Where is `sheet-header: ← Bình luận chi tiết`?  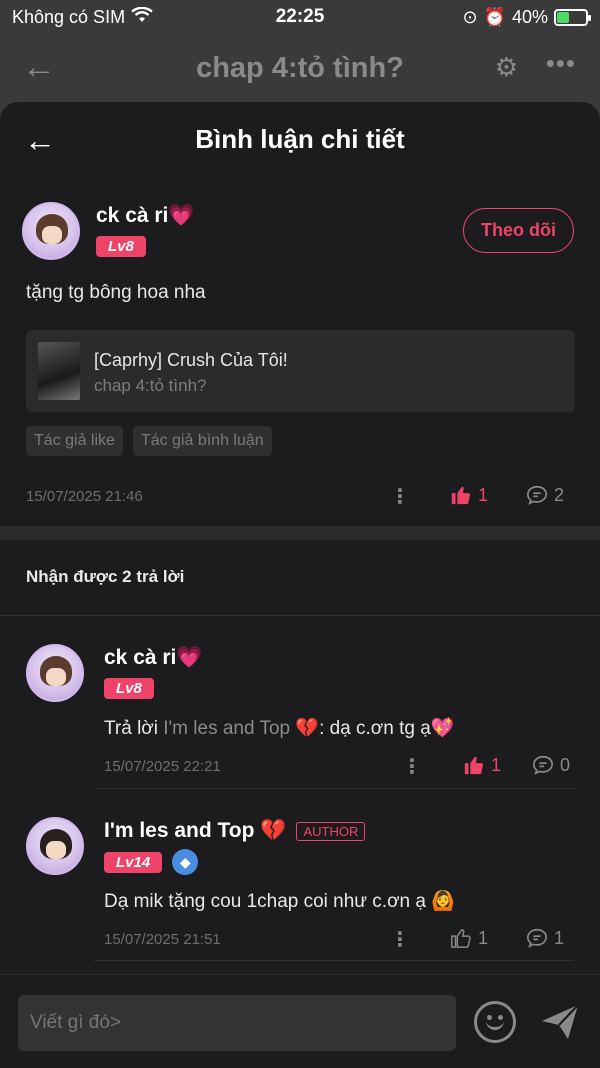 sheet-header: ← Bình luận chi tiết is located at coordinates (300, 141).